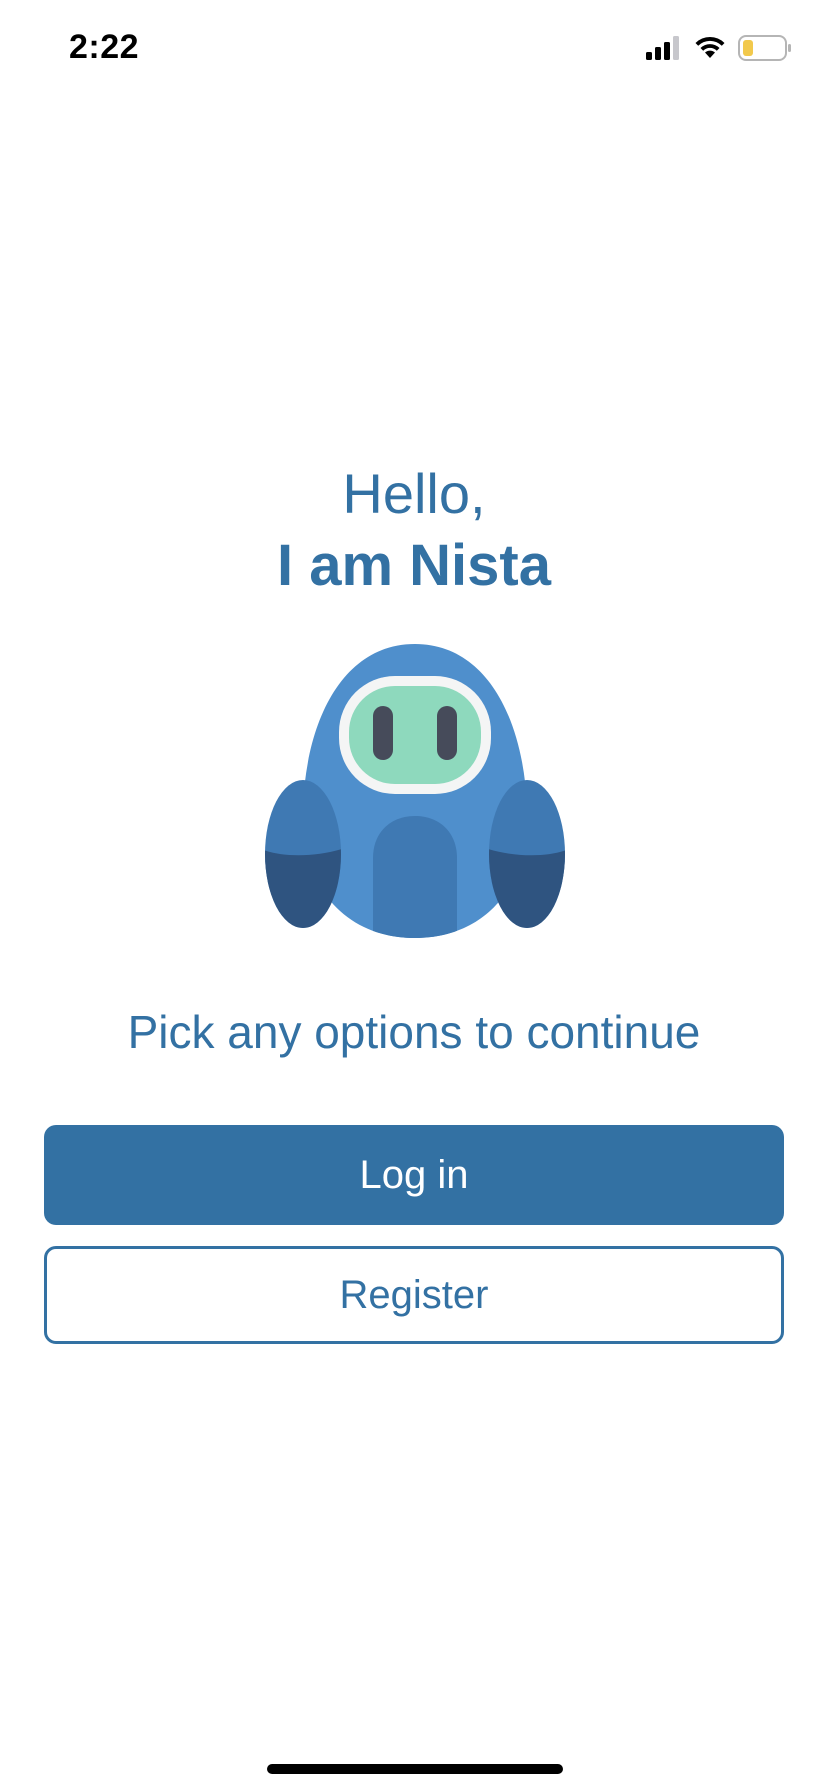 This screenshot has height=1792, width=828. What do you see at coordinates (415, 1769) in the screenshot?
I see `home-indicator` at bounding box center [415, 1769].